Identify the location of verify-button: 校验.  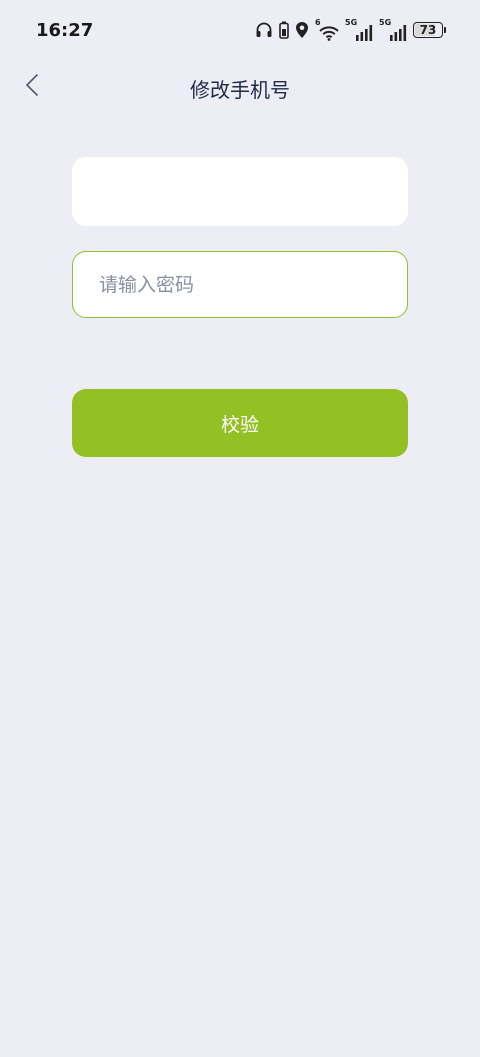
(240, 423).